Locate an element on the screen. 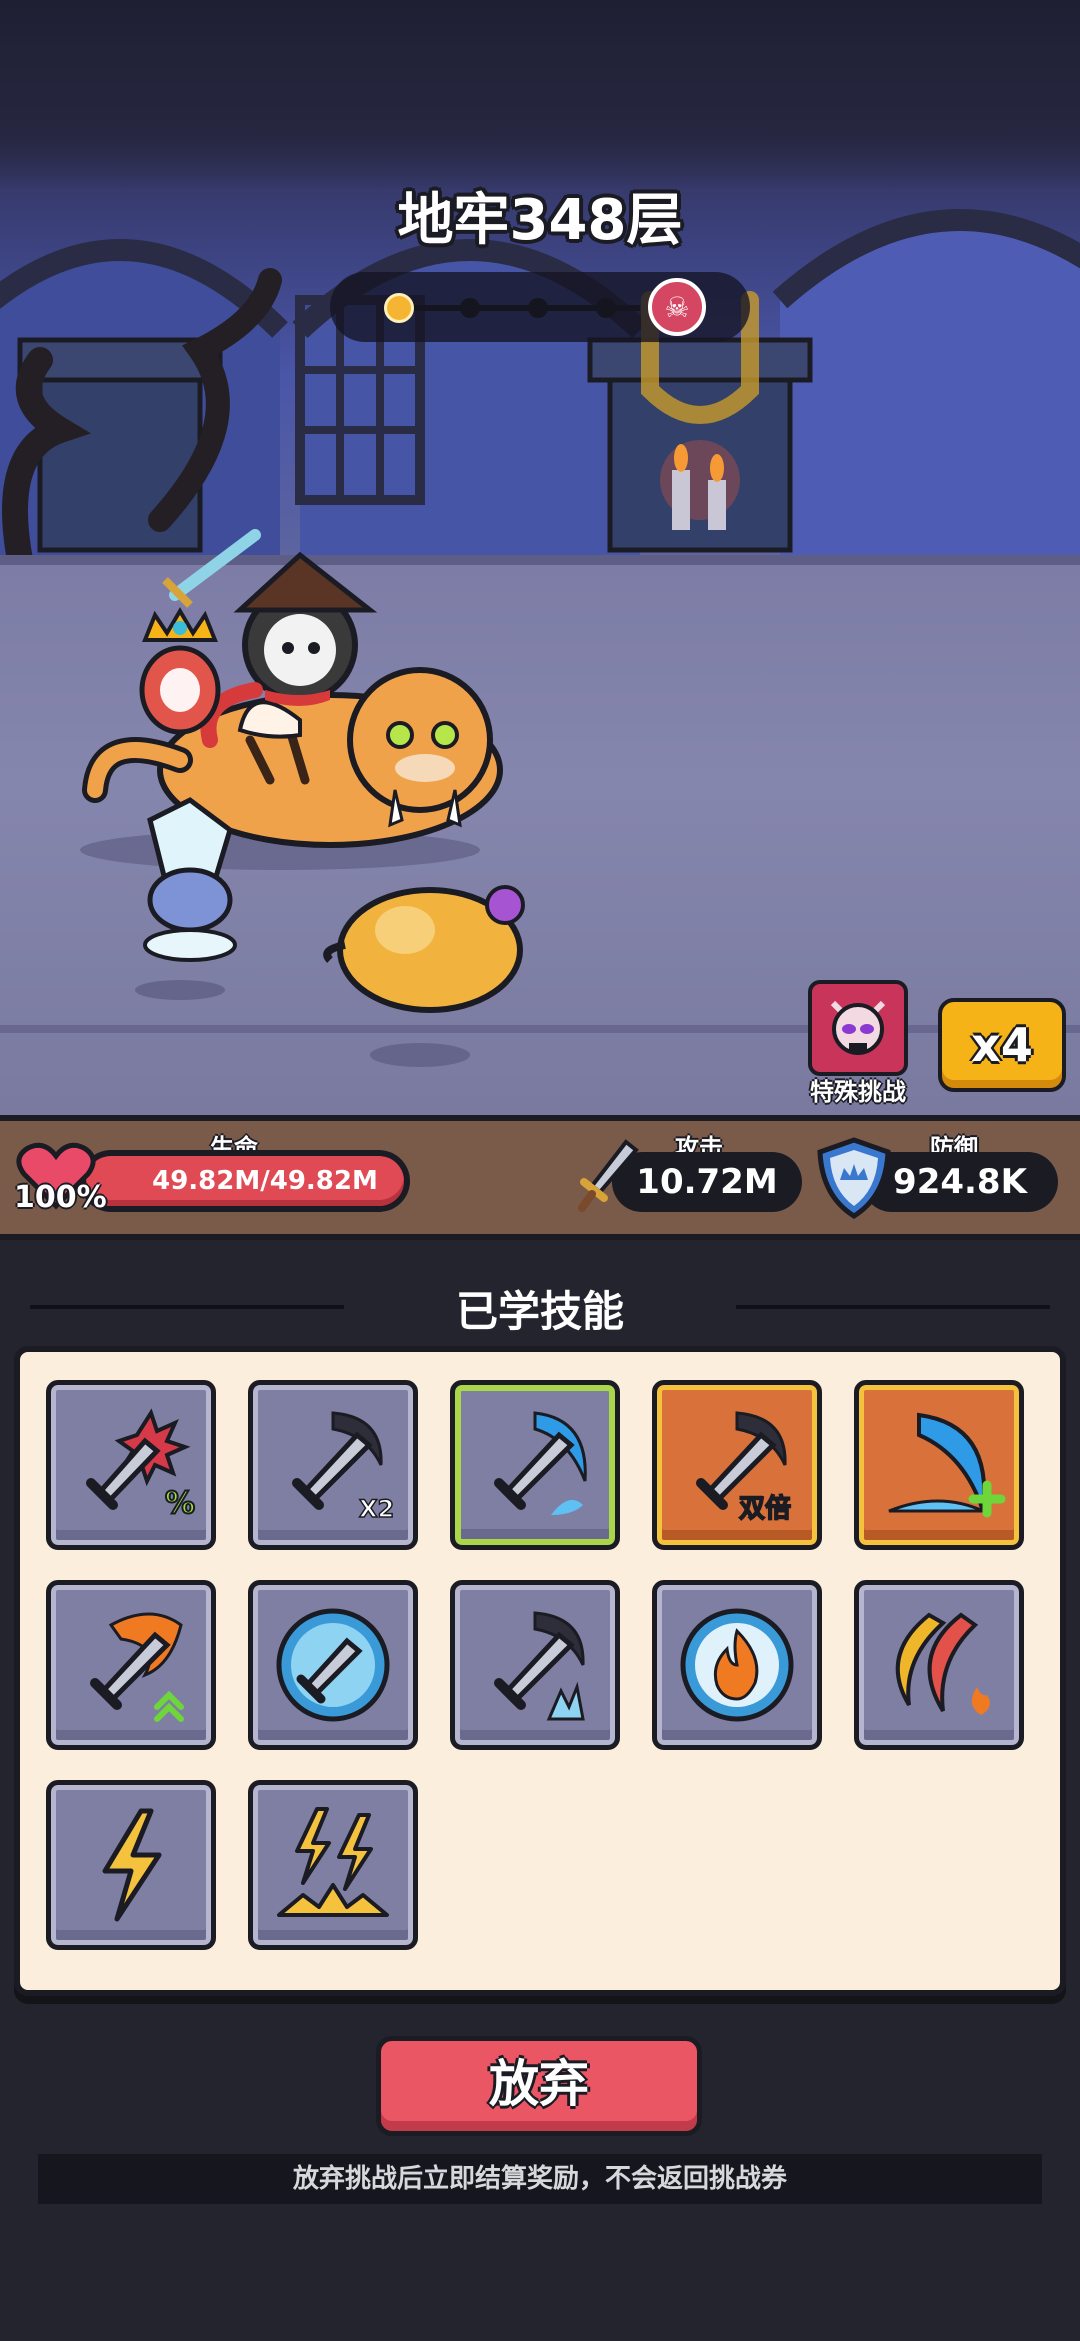 Image resolution: width=1080 pixels, height=2341 pixels. double-lightning-icon is located at coordinates (333, 1862).